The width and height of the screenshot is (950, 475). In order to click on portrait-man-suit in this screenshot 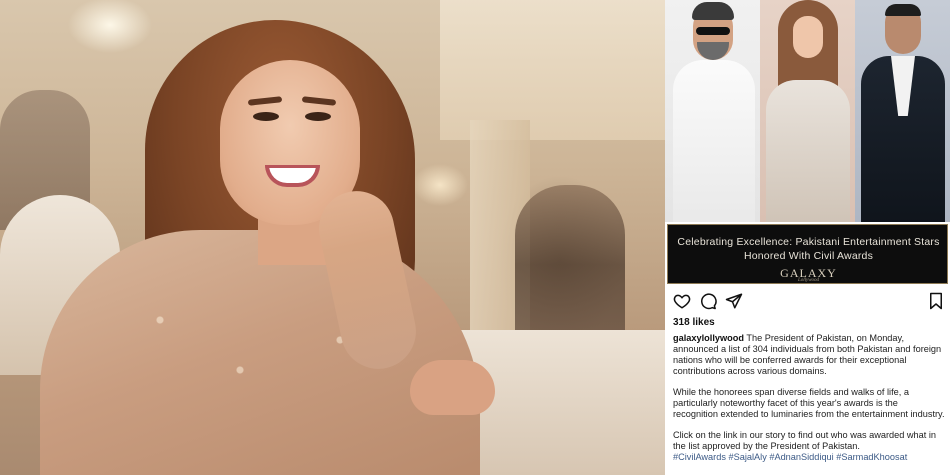, I will do `click(902, 111)`.